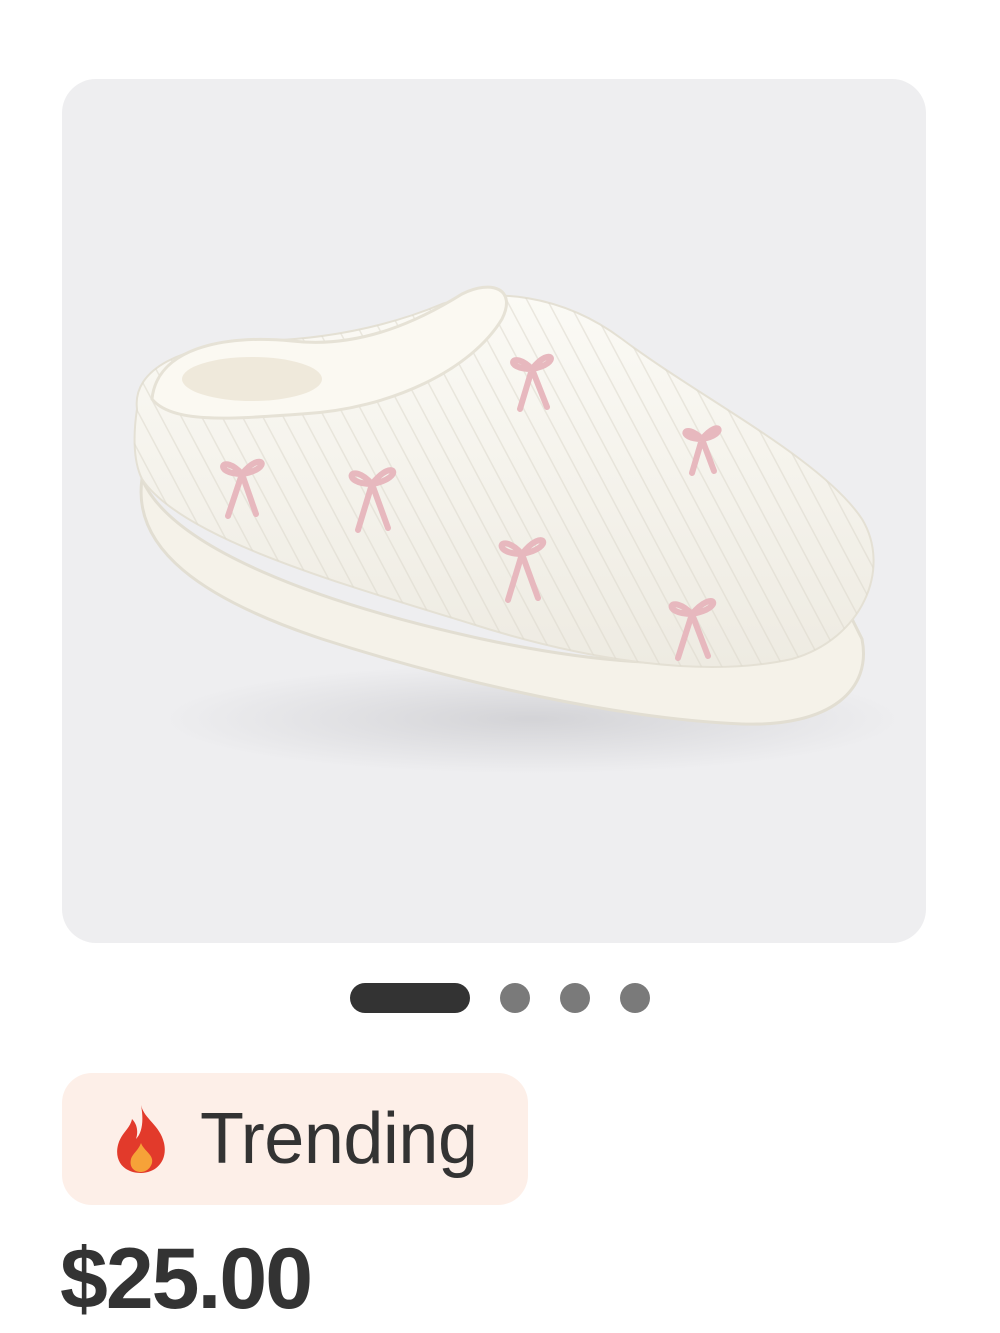 The width and height of the screenshot is (1000, 1333). Describe the element at coordinates (141, 1139) in the screenshot. I see `fire-icon` at that location.